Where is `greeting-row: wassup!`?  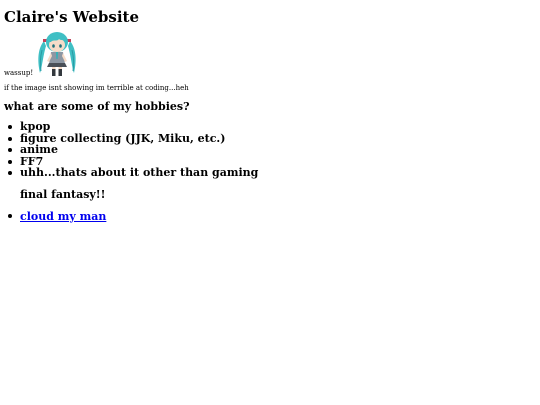
greeting-row: wassup! is located at coordinates (41, 54).